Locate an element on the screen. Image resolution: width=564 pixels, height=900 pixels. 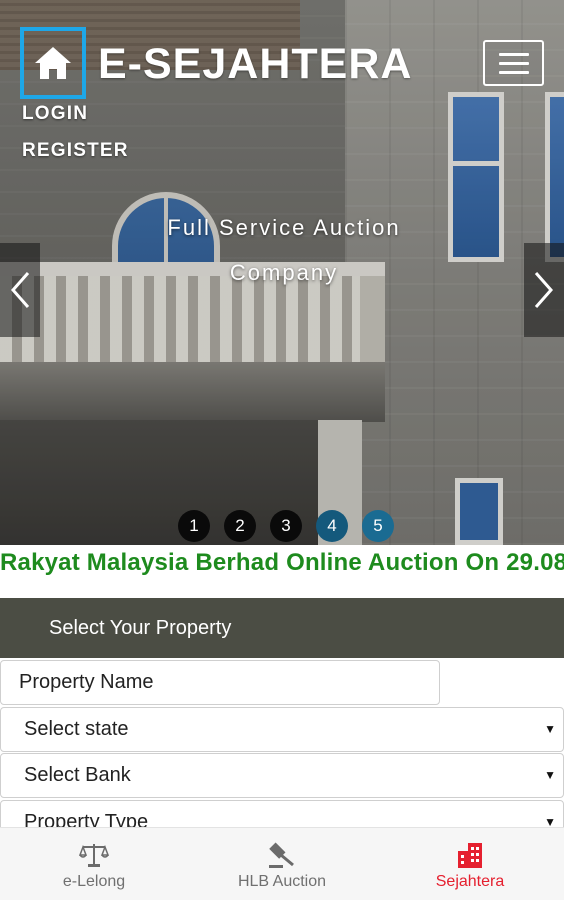
home-icon is located at coordinates (53, 63).